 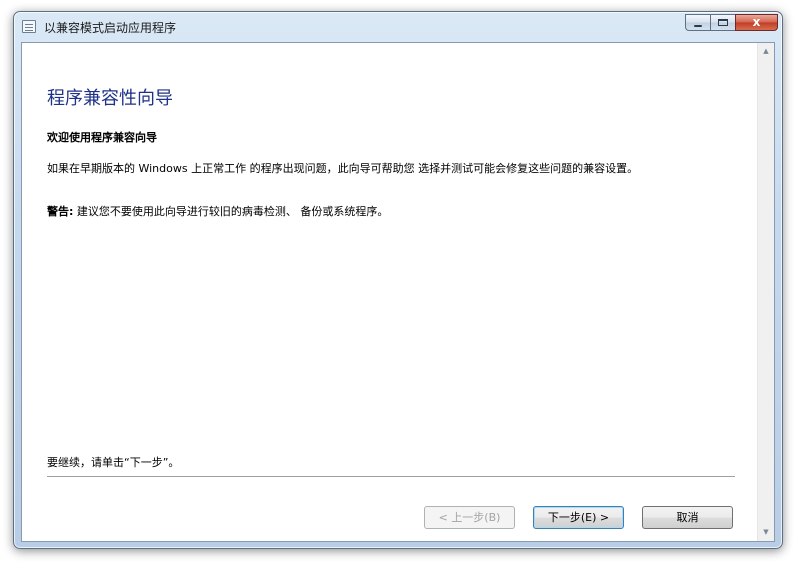 I want to click on warning-label: 警告:, so click(x=60, y=211).